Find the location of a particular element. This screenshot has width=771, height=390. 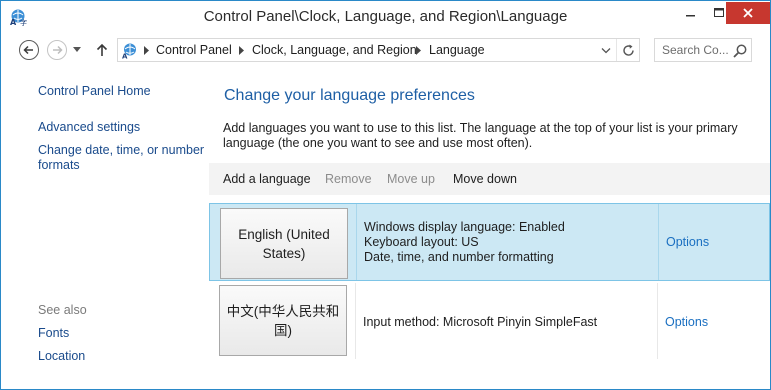

address-history-dropdown is located at coordinates (606, 50).